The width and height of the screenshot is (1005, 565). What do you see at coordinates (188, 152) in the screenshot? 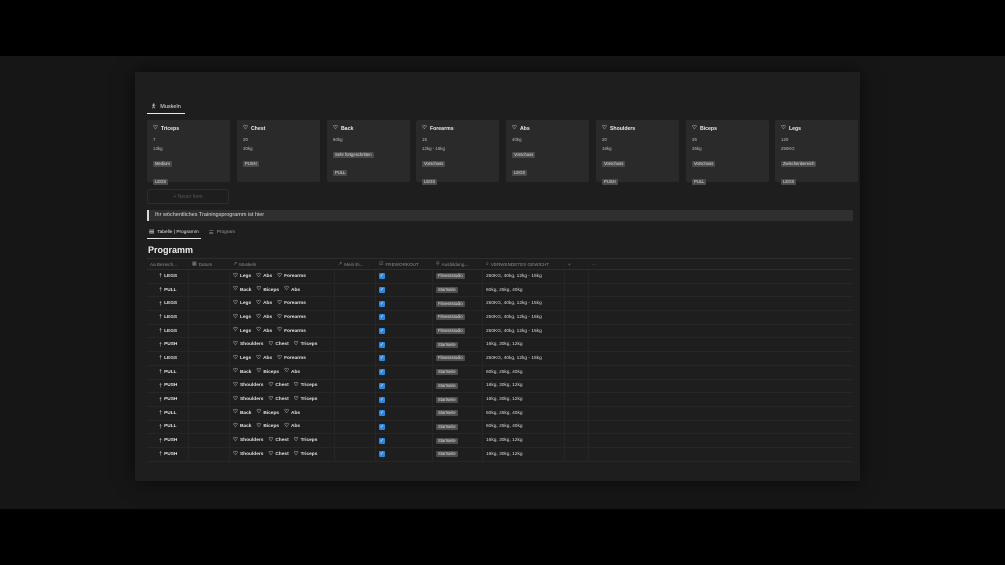
I see `muscle-card: ♡ Triceps 7 13kg Medium LEGS` at bounding box center [188, 152].